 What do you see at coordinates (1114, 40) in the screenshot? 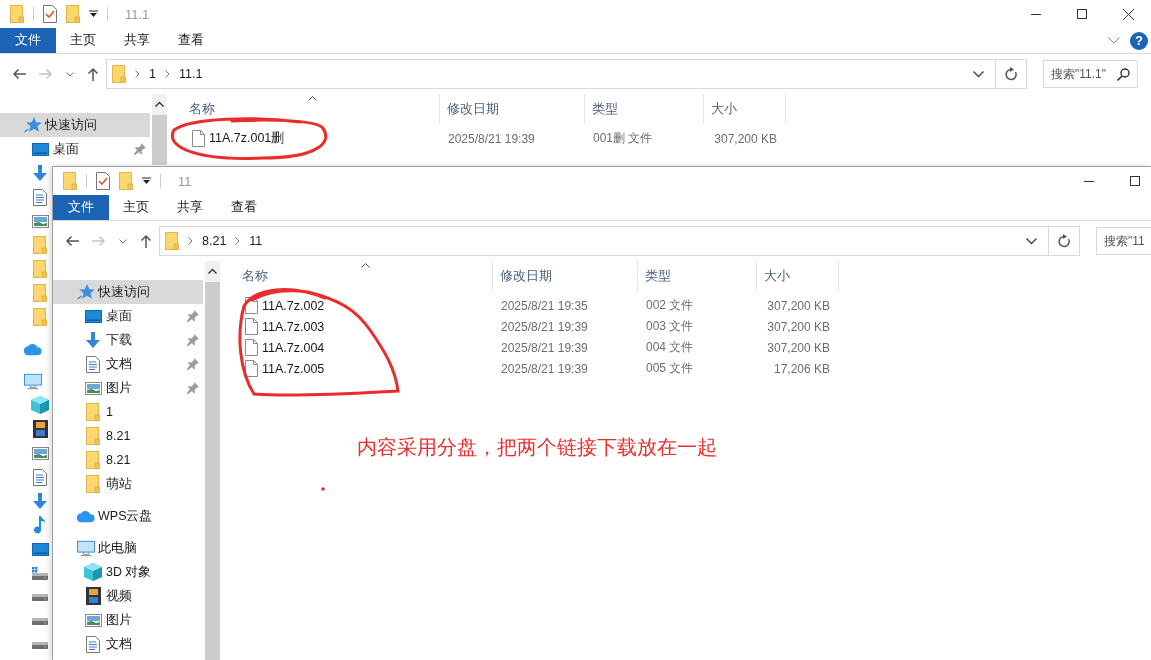
I see `chevron-down-icon` at bounding box center [1114, 40].